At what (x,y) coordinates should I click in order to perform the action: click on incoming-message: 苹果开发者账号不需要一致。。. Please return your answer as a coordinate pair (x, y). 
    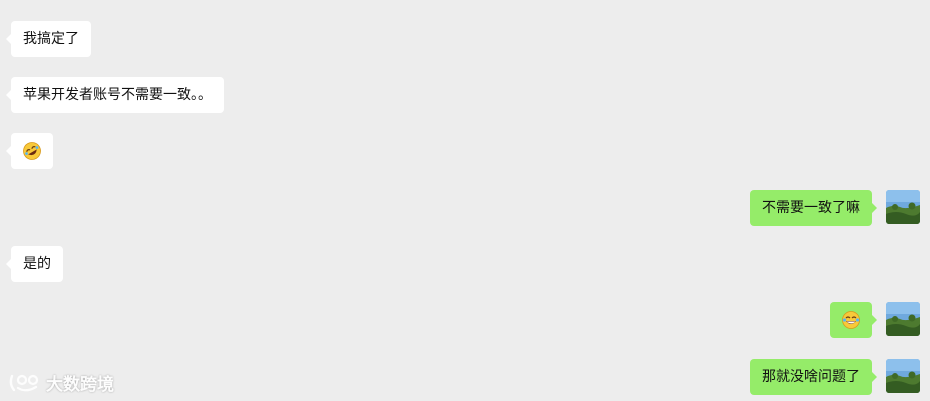
    Looking at the image, I should click on (115, 95).